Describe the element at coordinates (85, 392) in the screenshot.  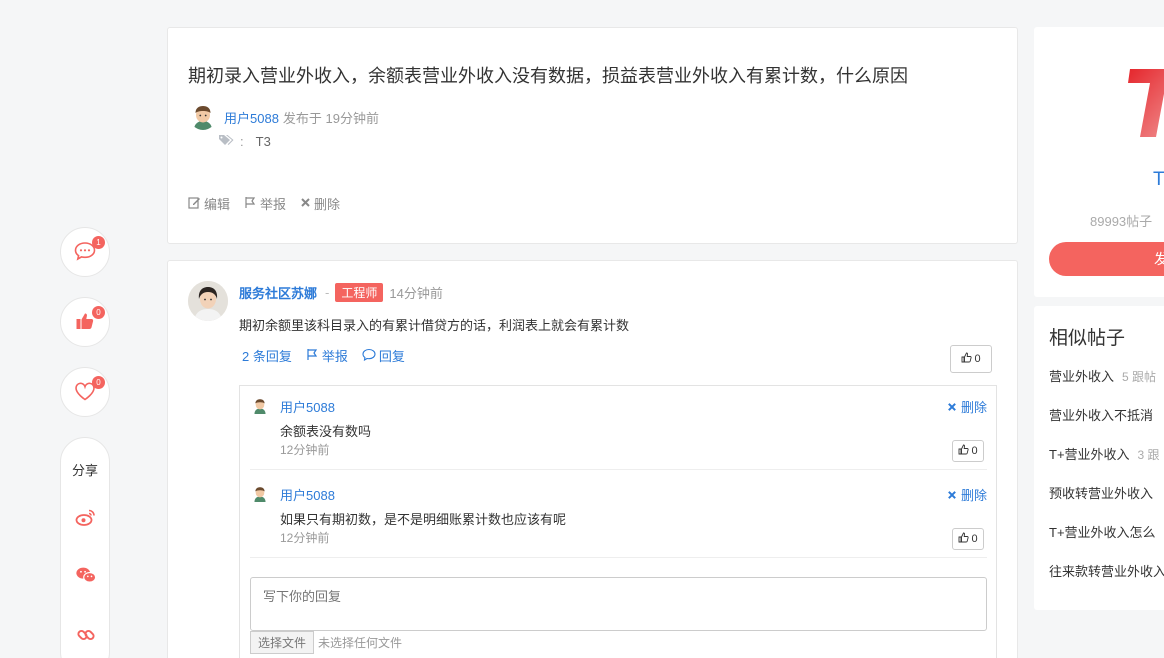
I see `favorite-fab-button: 0` at that location.